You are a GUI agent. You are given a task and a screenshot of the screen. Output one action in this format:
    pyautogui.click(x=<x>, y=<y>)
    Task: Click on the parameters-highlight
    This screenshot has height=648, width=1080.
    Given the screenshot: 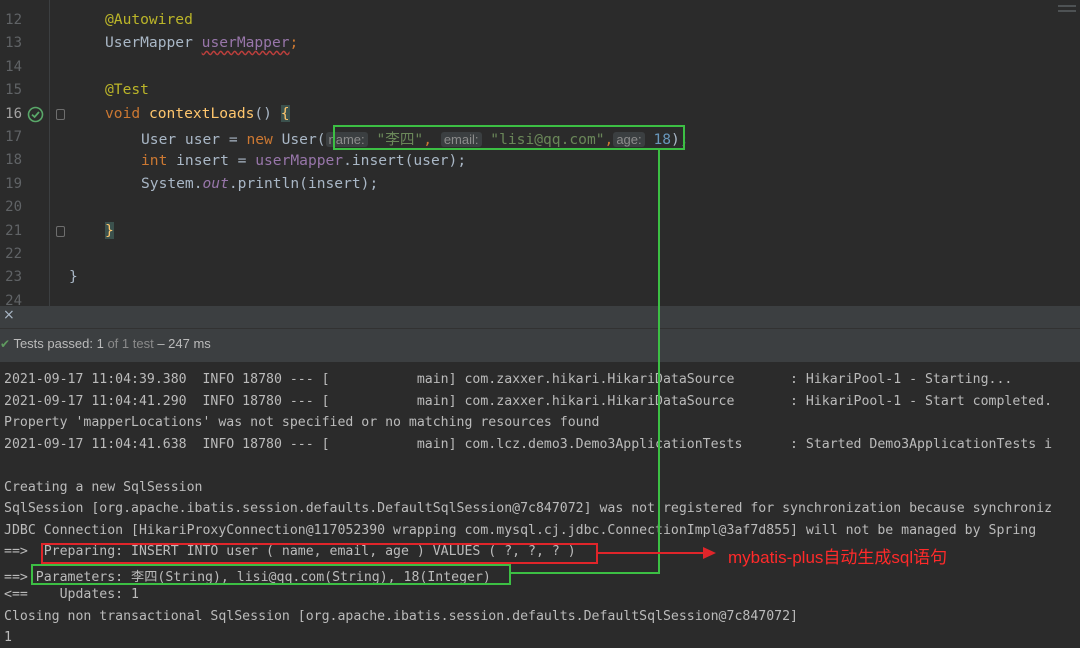 What is the action you would take?
    pyautogui.click(x=271, y=574)
    